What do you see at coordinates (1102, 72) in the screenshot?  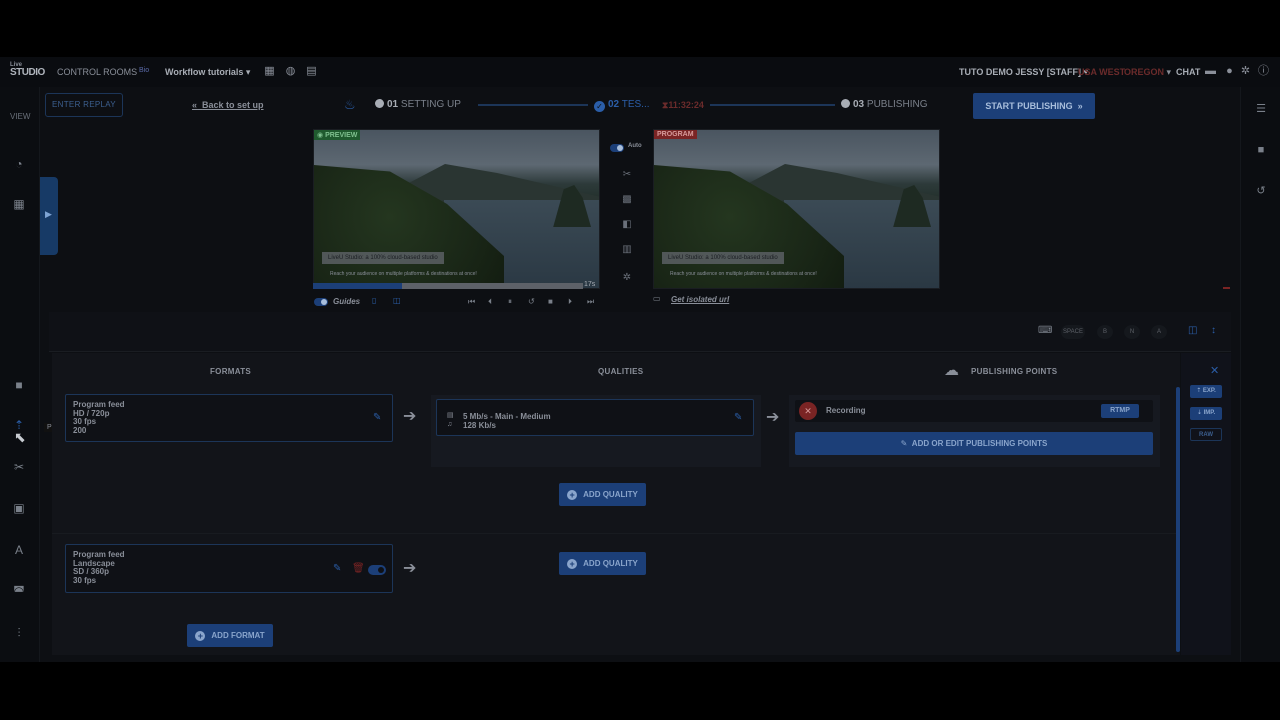 I see `region-label: USA WEST` at bounding box center [1102, 72].